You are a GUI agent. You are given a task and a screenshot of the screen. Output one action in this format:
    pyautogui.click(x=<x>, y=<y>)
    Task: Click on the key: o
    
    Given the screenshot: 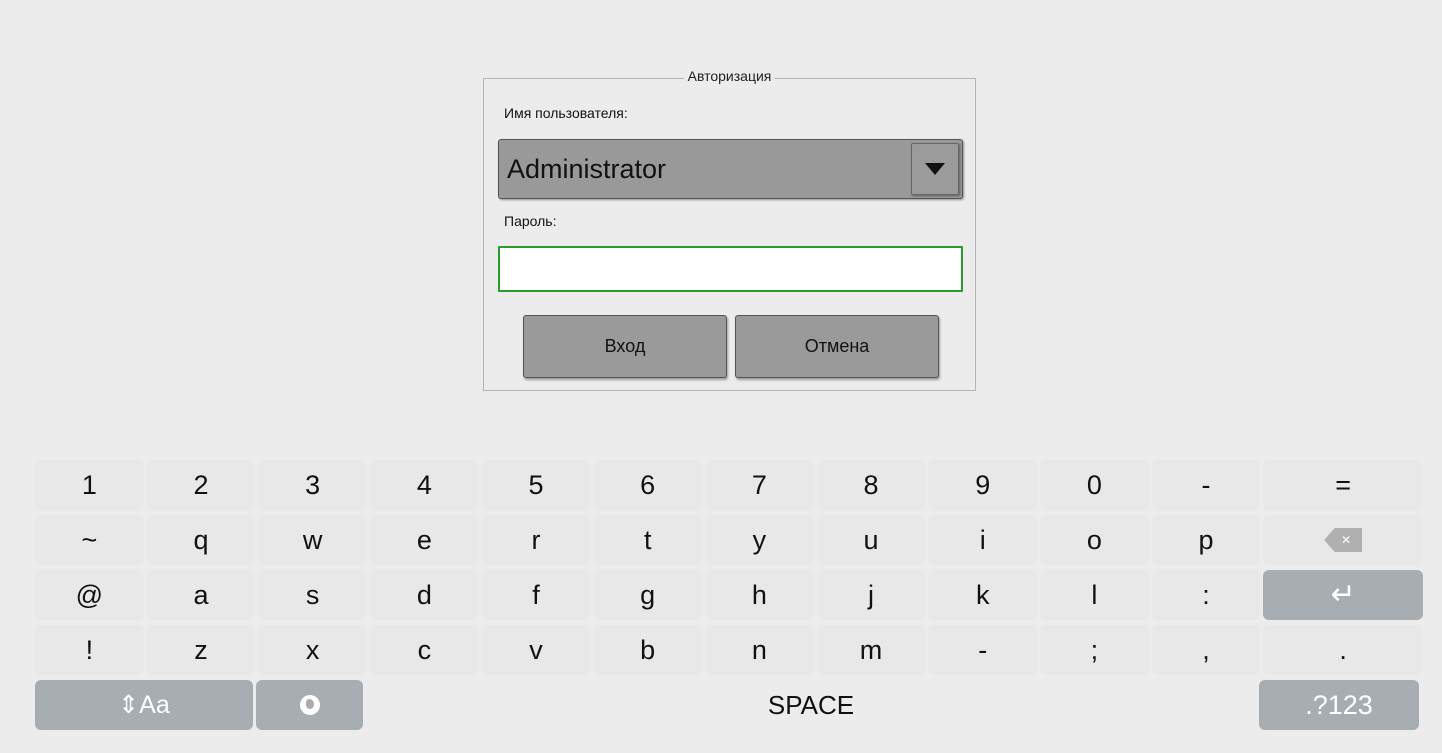 What is the action you would take?
    pyautogui.click(x=1094, y=540)
    